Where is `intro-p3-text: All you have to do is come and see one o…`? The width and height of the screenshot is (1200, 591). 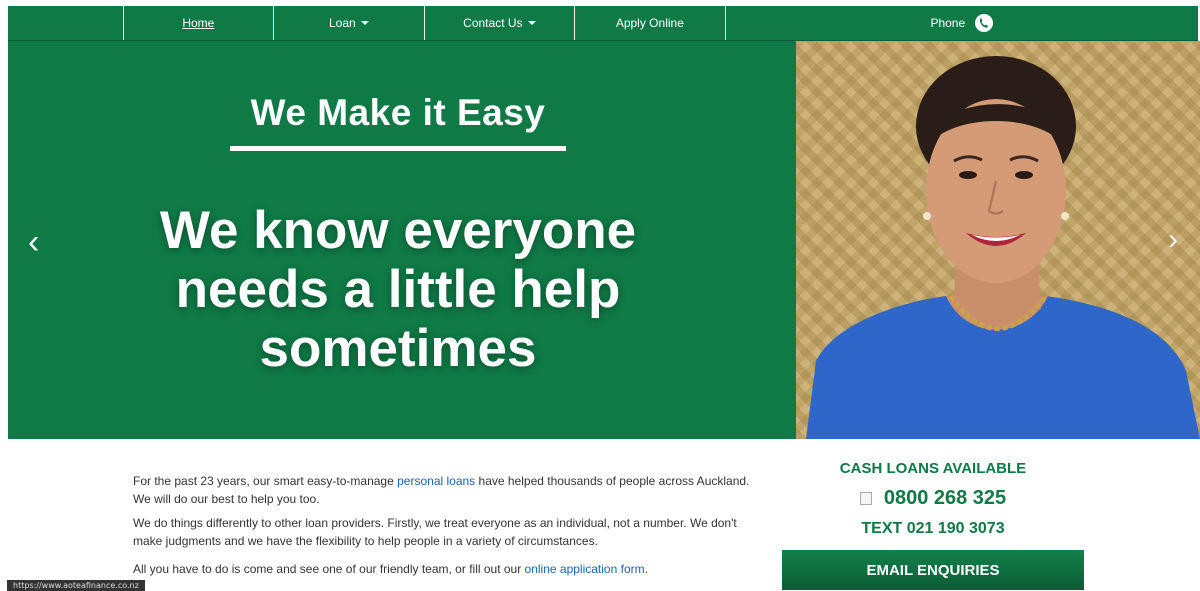
intro-p3-text: All you have to do is come and see one o… is located at coordinates (329, 569).